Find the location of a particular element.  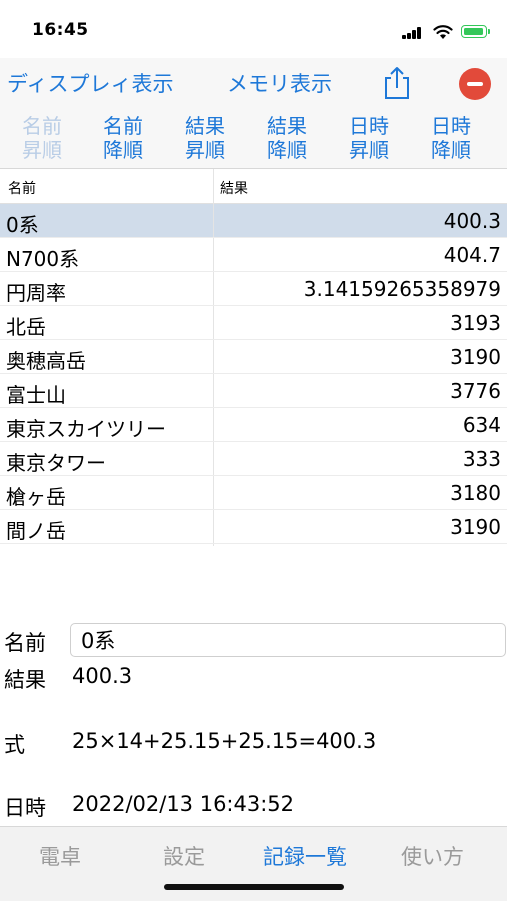

sort-result-desc-button: 結果 降順 is located at coordinates (287, 138).